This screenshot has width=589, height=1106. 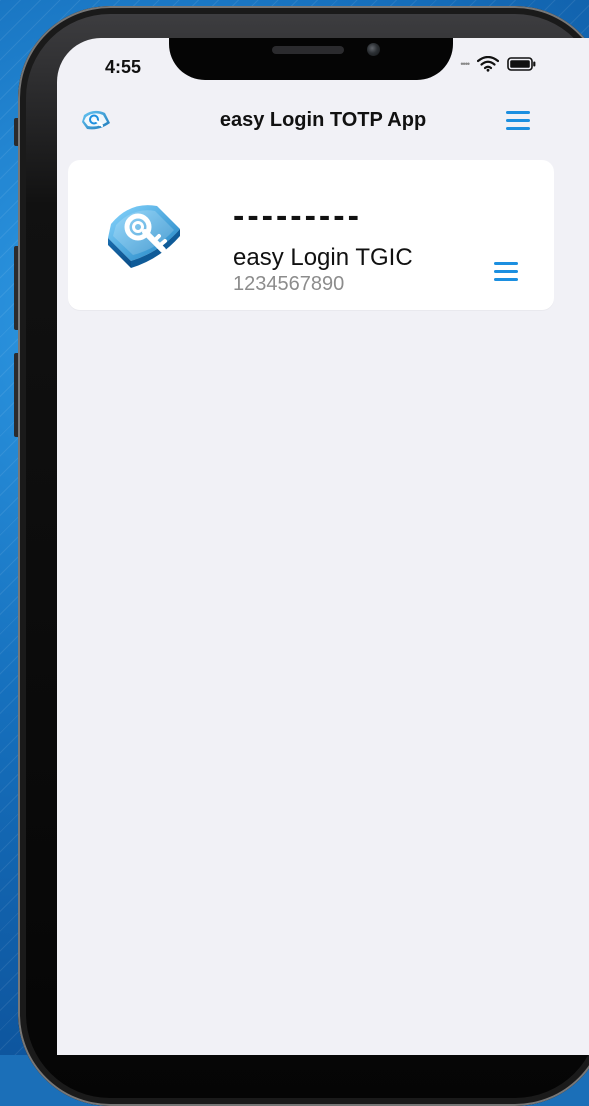 I want to click on front-camera, so click(x=373, y=49).